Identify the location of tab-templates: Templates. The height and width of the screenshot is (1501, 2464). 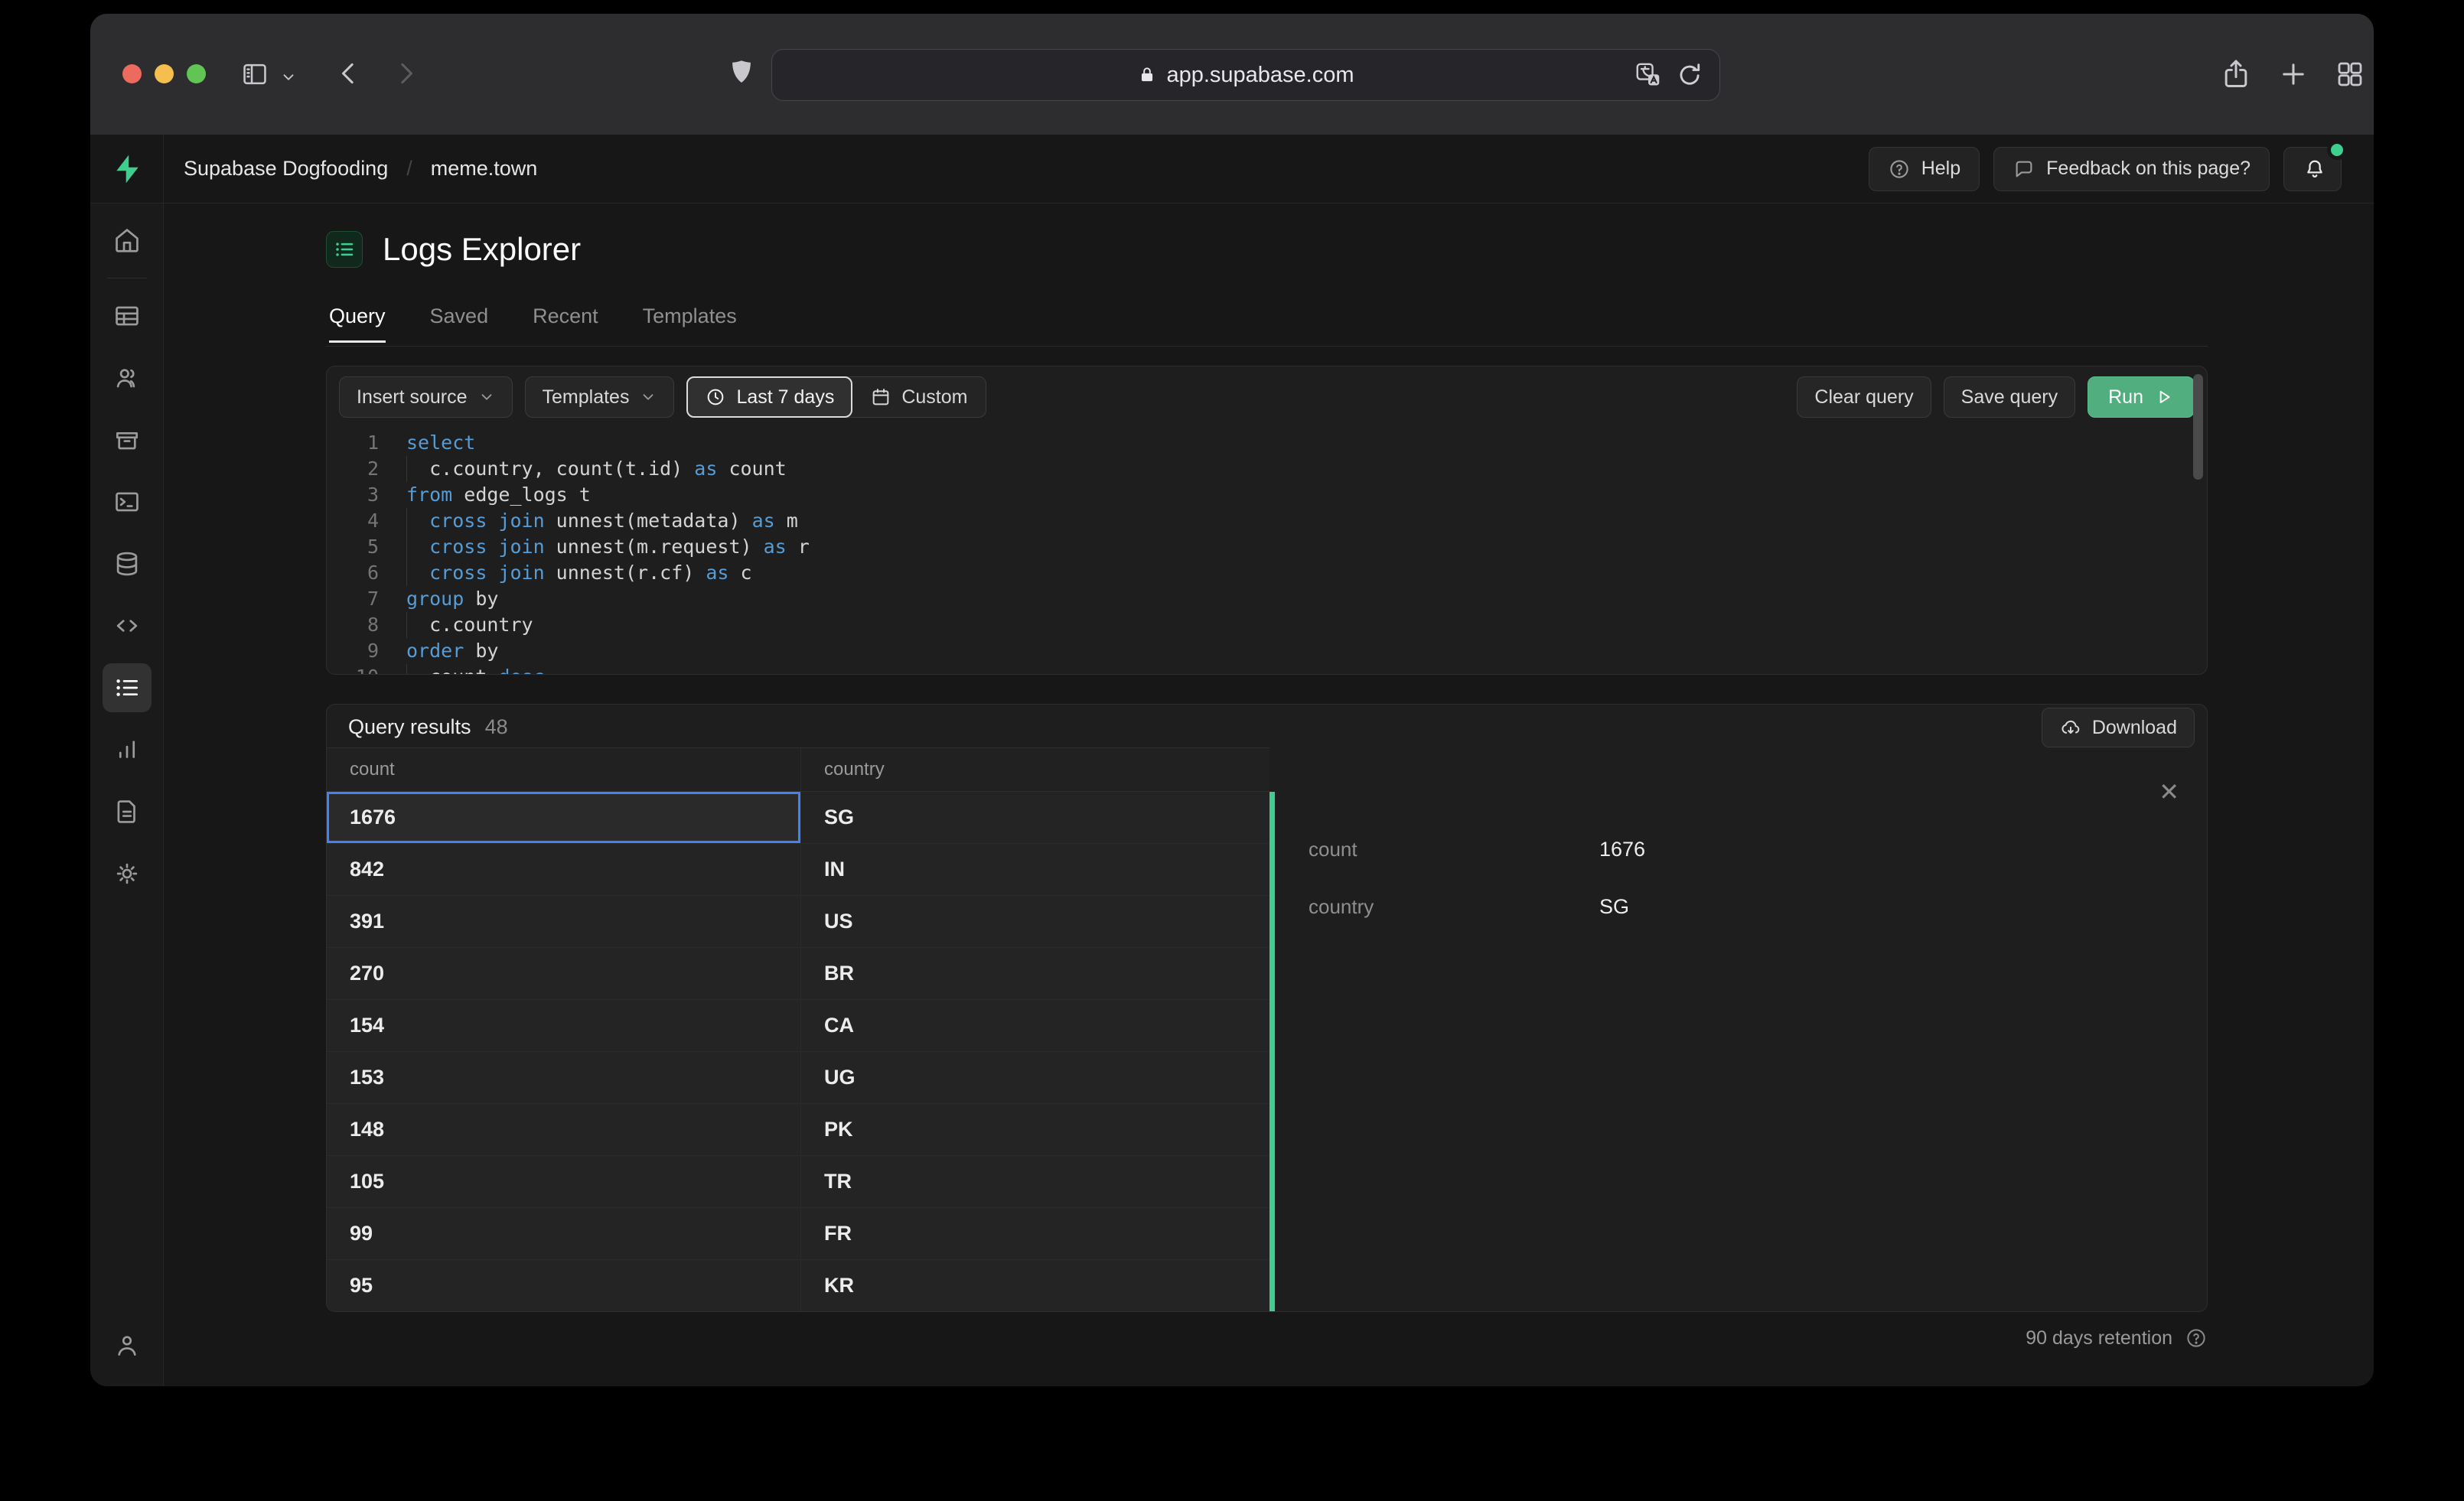
(690, 324).